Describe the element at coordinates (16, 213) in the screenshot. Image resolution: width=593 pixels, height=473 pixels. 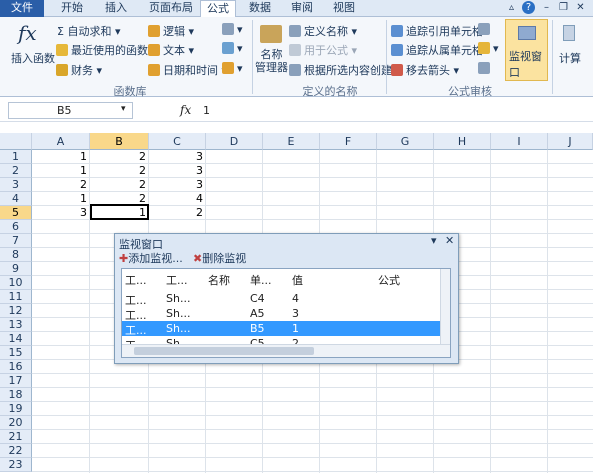
I see `row-header: 5` at that location.